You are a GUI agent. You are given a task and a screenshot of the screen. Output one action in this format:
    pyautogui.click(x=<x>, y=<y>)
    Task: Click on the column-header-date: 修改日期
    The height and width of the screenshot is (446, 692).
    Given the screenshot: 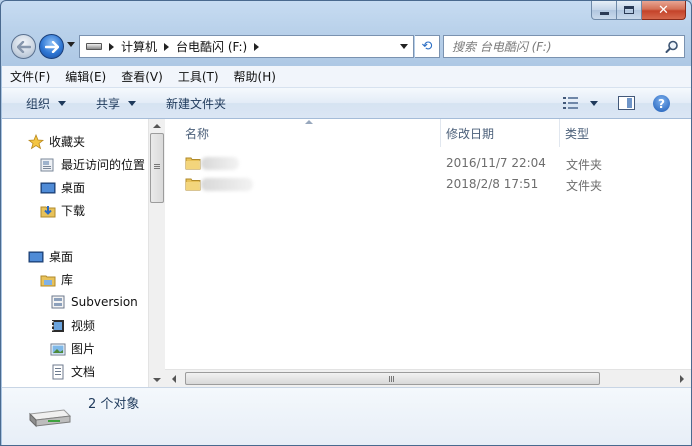 What is the action you would take?
    pyautogui.click(x=501, y=133)
    